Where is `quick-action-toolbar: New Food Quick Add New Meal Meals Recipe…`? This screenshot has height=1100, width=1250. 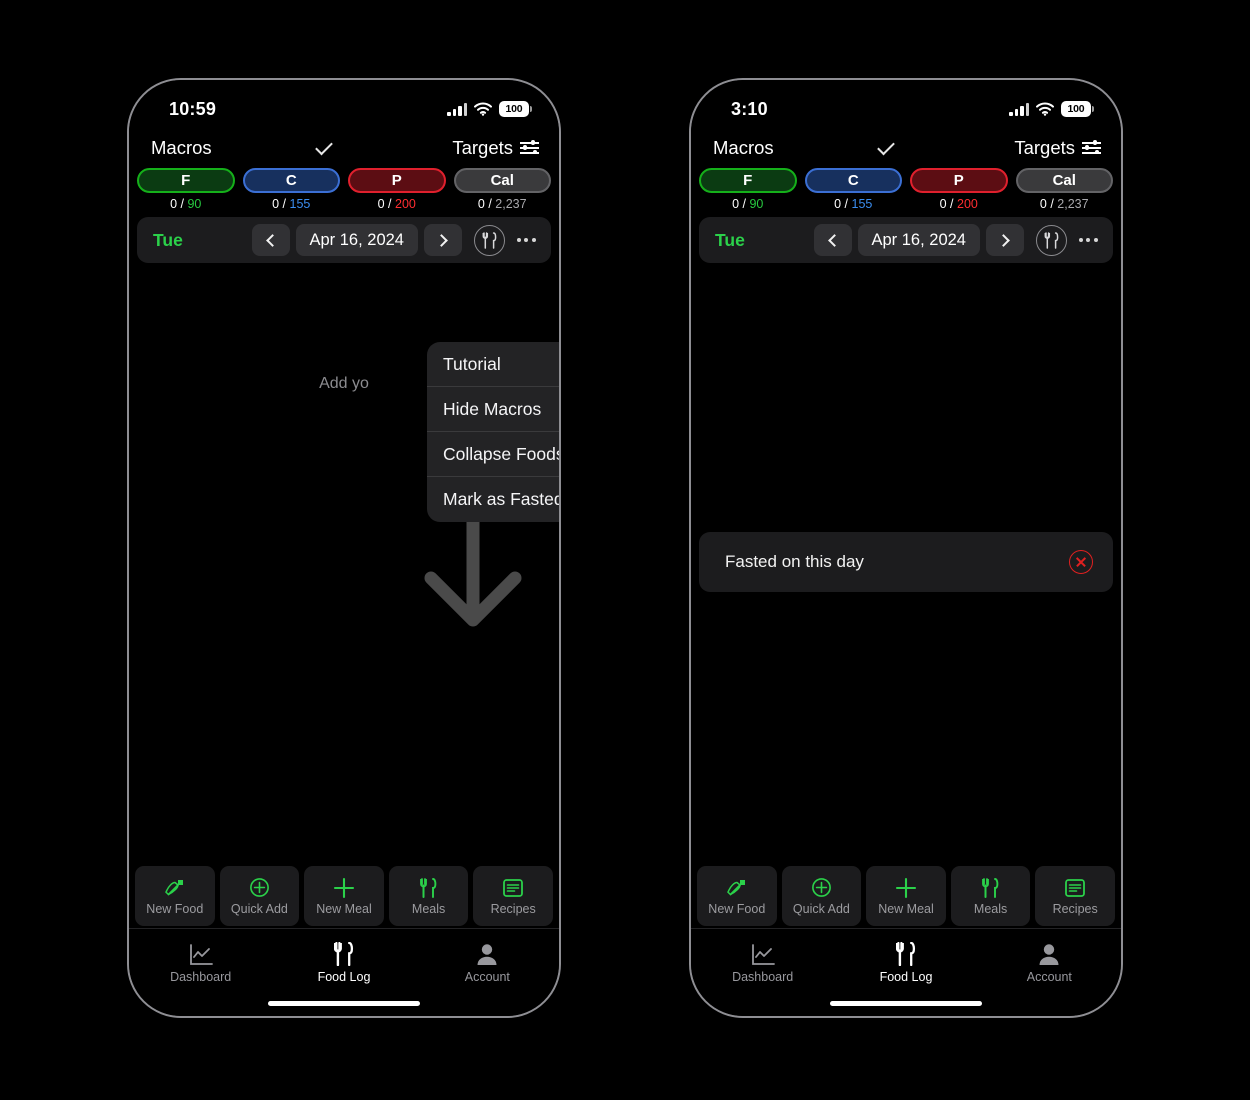
quick-action-toolbar: New Food Quick Add New Meal Meals Recipe… is located at coordinates (906, 896).